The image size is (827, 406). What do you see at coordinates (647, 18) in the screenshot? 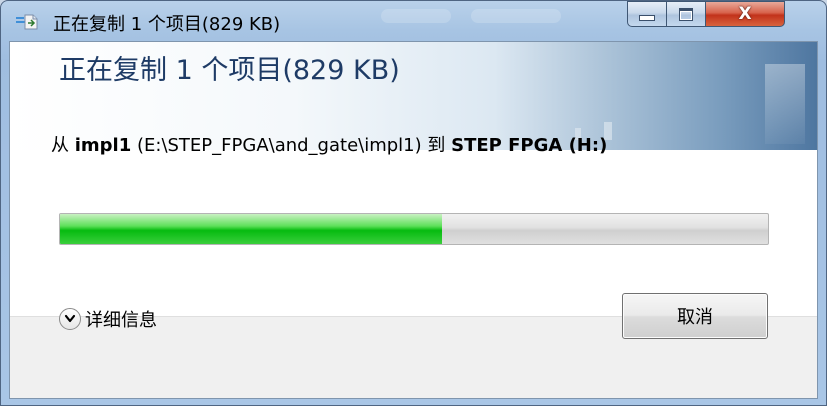
I see `minimize-icon` at bounding box center [647, 18].